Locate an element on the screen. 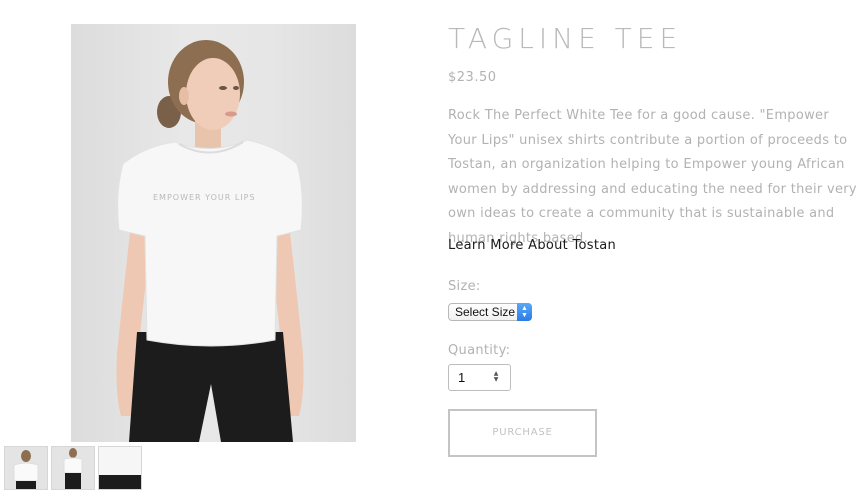 This screenshot has width=864, height=504. thumbnail-detail is located at coordinates (120, 468).